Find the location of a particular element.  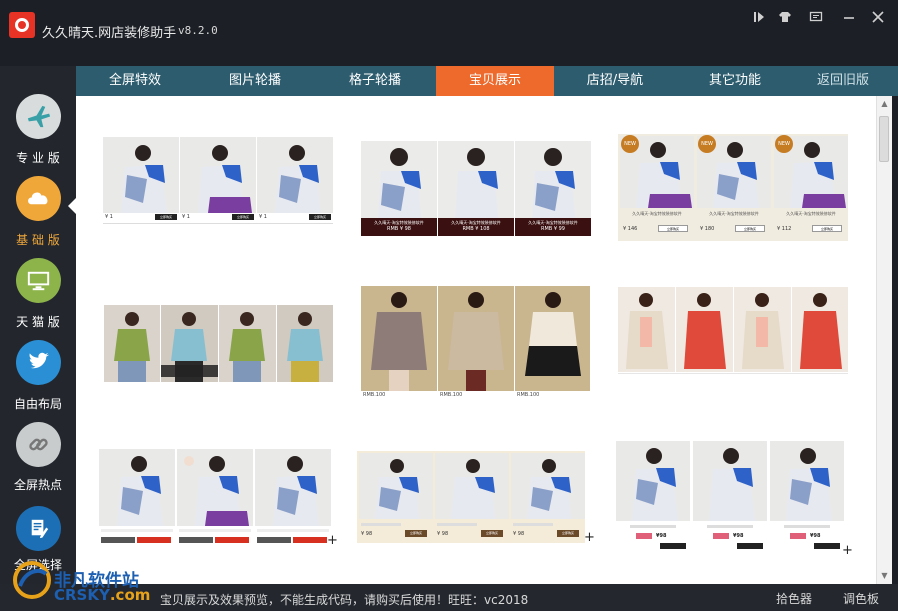

minimize-icon is located at coordinates (849, 20).